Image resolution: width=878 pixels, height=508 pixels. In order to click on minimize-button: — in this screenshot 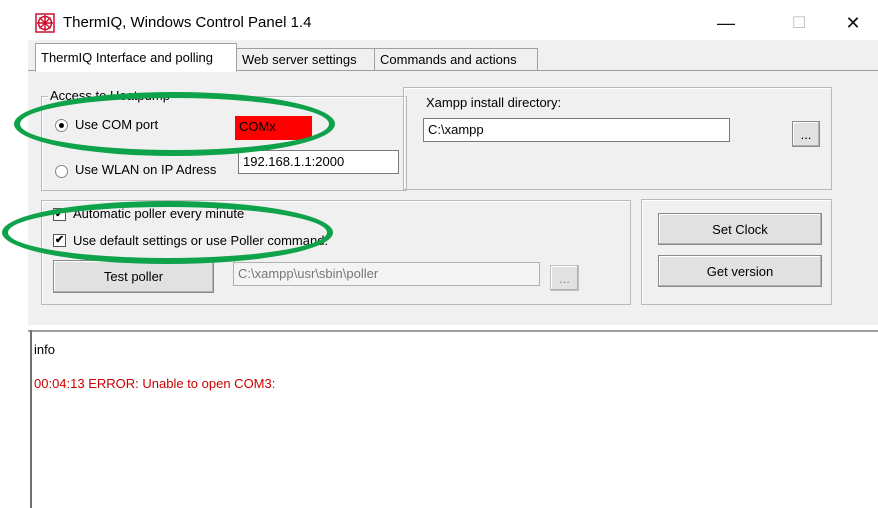, I will do `click(726, 23)`.